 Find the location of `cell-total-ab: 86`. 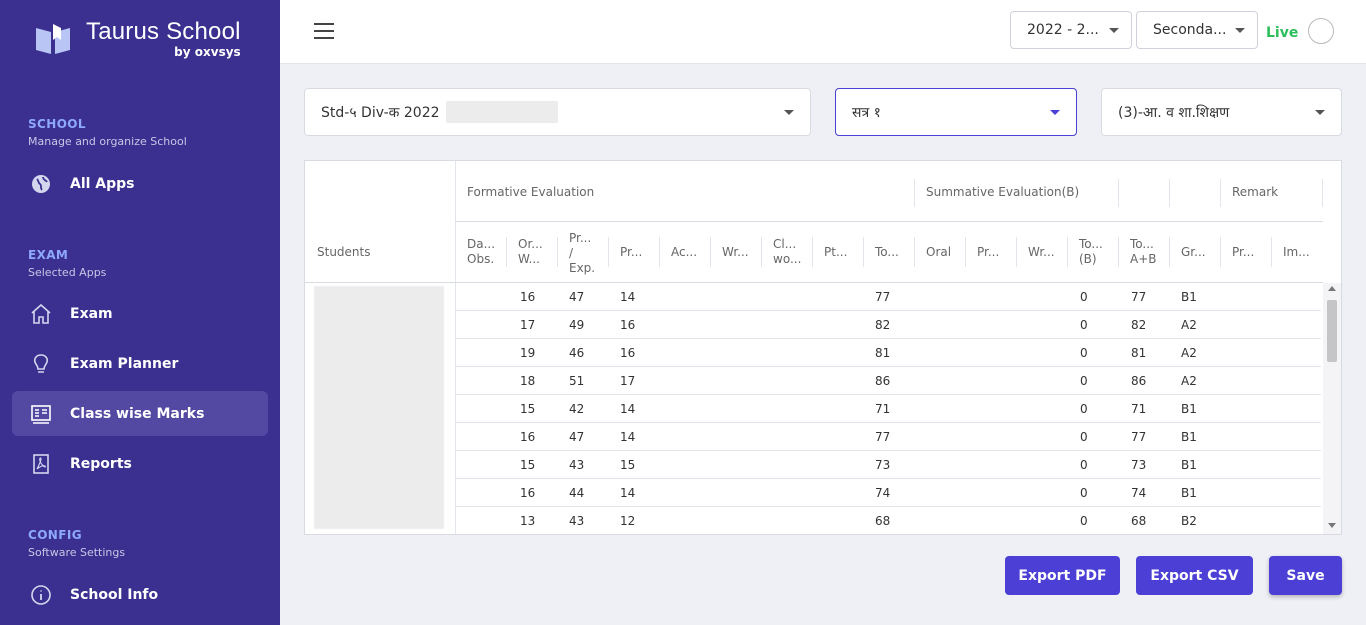

cell-total-ab: 86 is located at coordinates (1139, 381).